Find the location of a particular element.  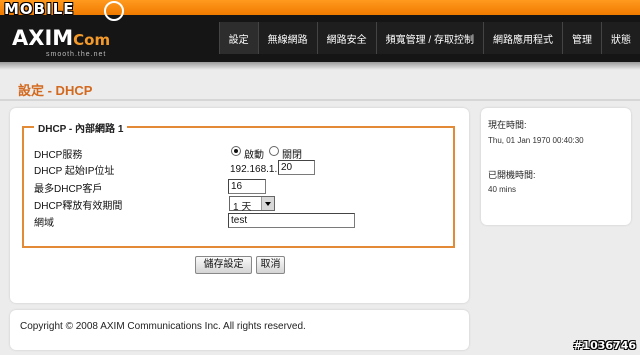

brand-logo: AXIMCom is located at coordinates (61, 38).